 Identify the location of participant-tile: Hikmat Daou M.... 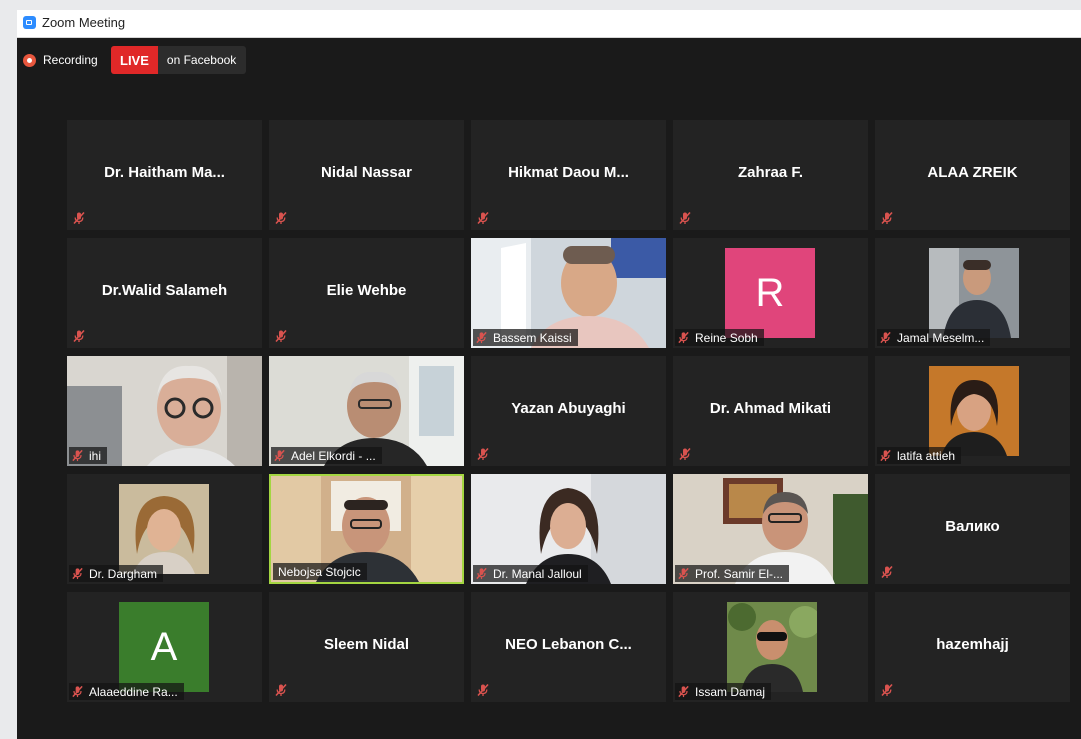
(568, 175).